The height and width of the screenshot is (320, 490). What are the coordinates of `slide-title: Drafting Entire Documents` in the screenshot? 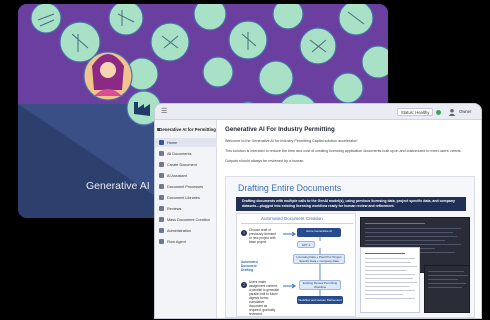 It's located at (290, 188).